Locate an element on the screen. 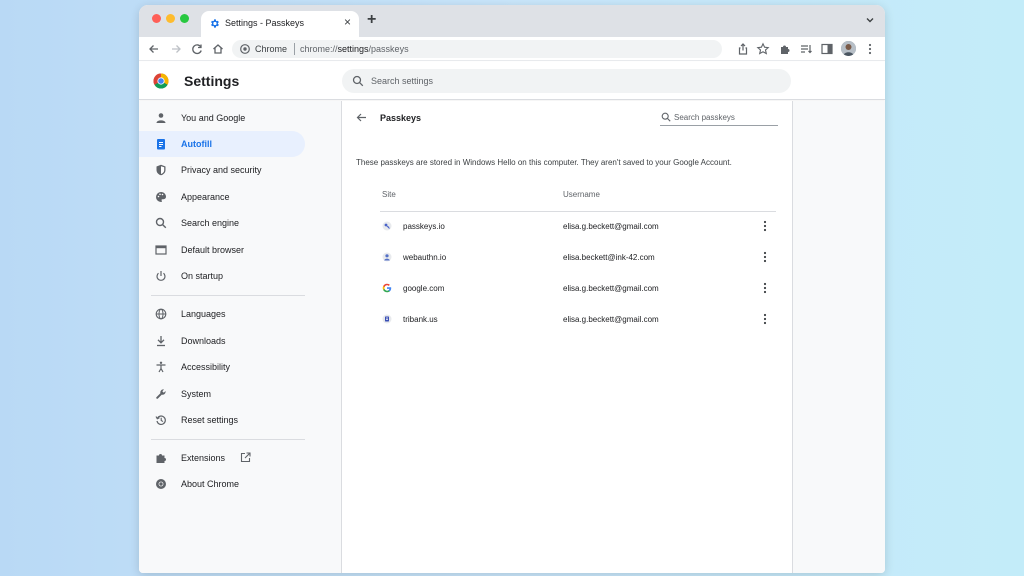 Image resolution: width=1024 pixels, height=576 pixels. settings-search-placeholder: Search settings is located at coordinates (402, 81).